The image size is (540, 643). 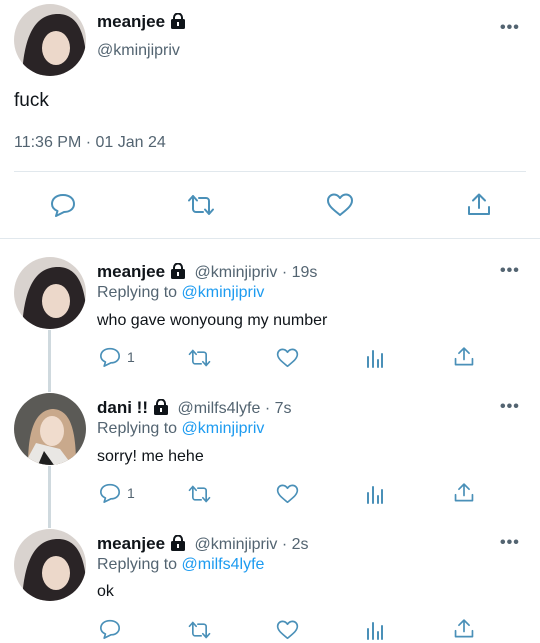 What do you see at coordinates (31, 100) in the screenshot?
I see `tweet-text: fuck` at bounding box center [31, 100].